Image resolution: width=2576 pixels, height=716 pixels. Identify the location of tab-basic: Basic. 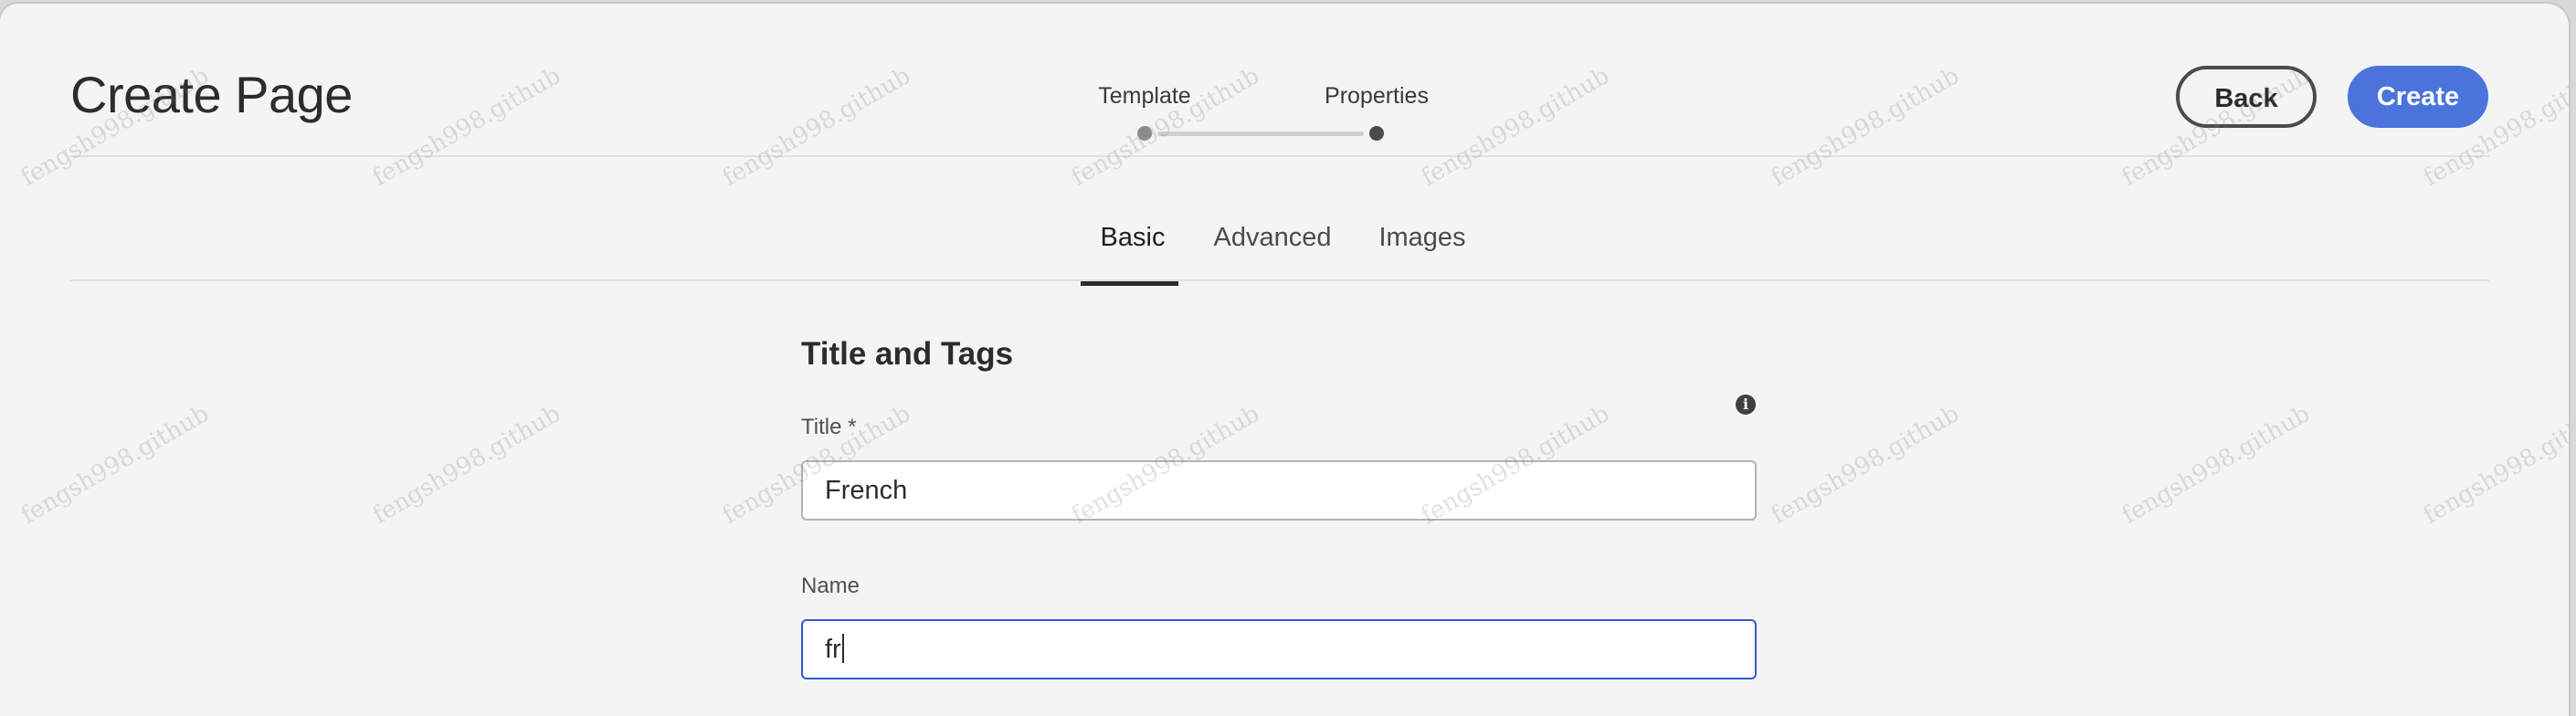
(1133, 237).